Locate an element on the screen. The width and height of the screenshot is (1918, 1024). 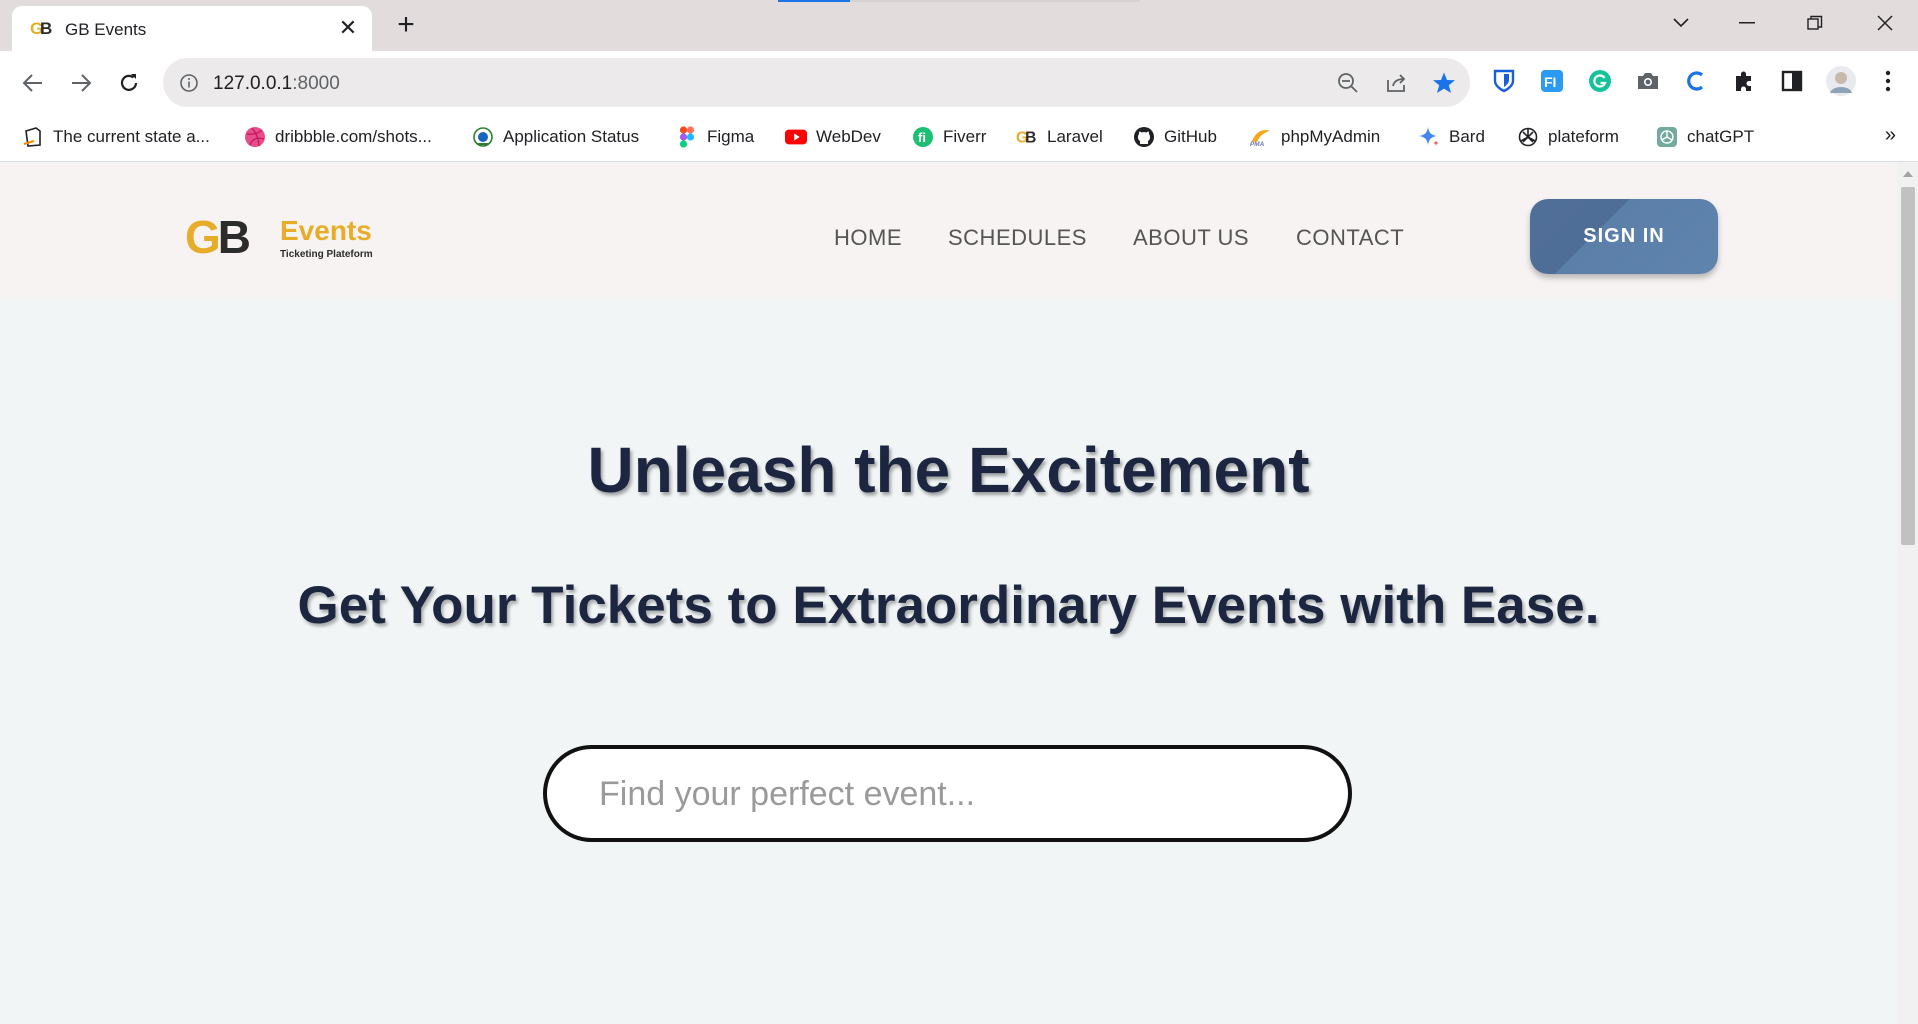
bookmark-label: Fiverr is located at coordinates (965, 136).